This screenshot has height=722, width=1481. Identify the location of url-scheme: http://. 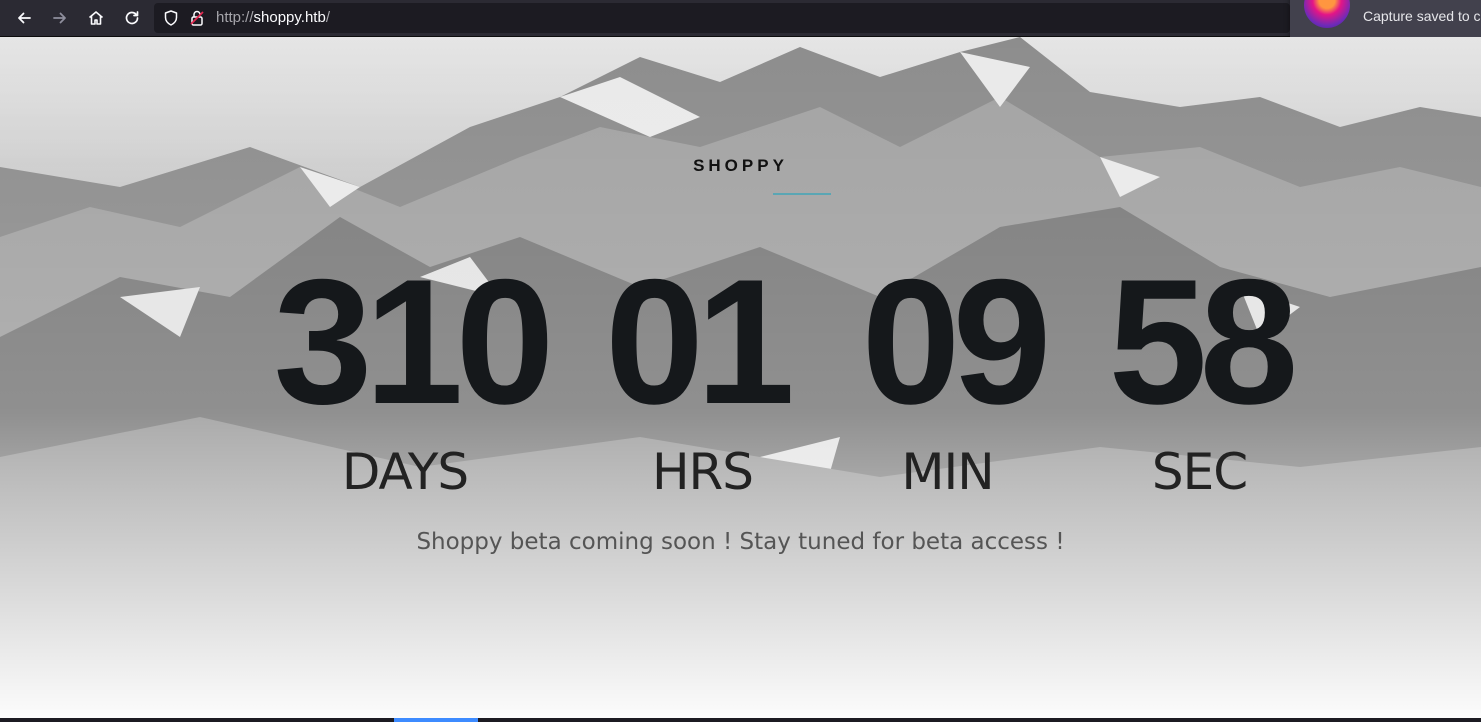
(235, 17).